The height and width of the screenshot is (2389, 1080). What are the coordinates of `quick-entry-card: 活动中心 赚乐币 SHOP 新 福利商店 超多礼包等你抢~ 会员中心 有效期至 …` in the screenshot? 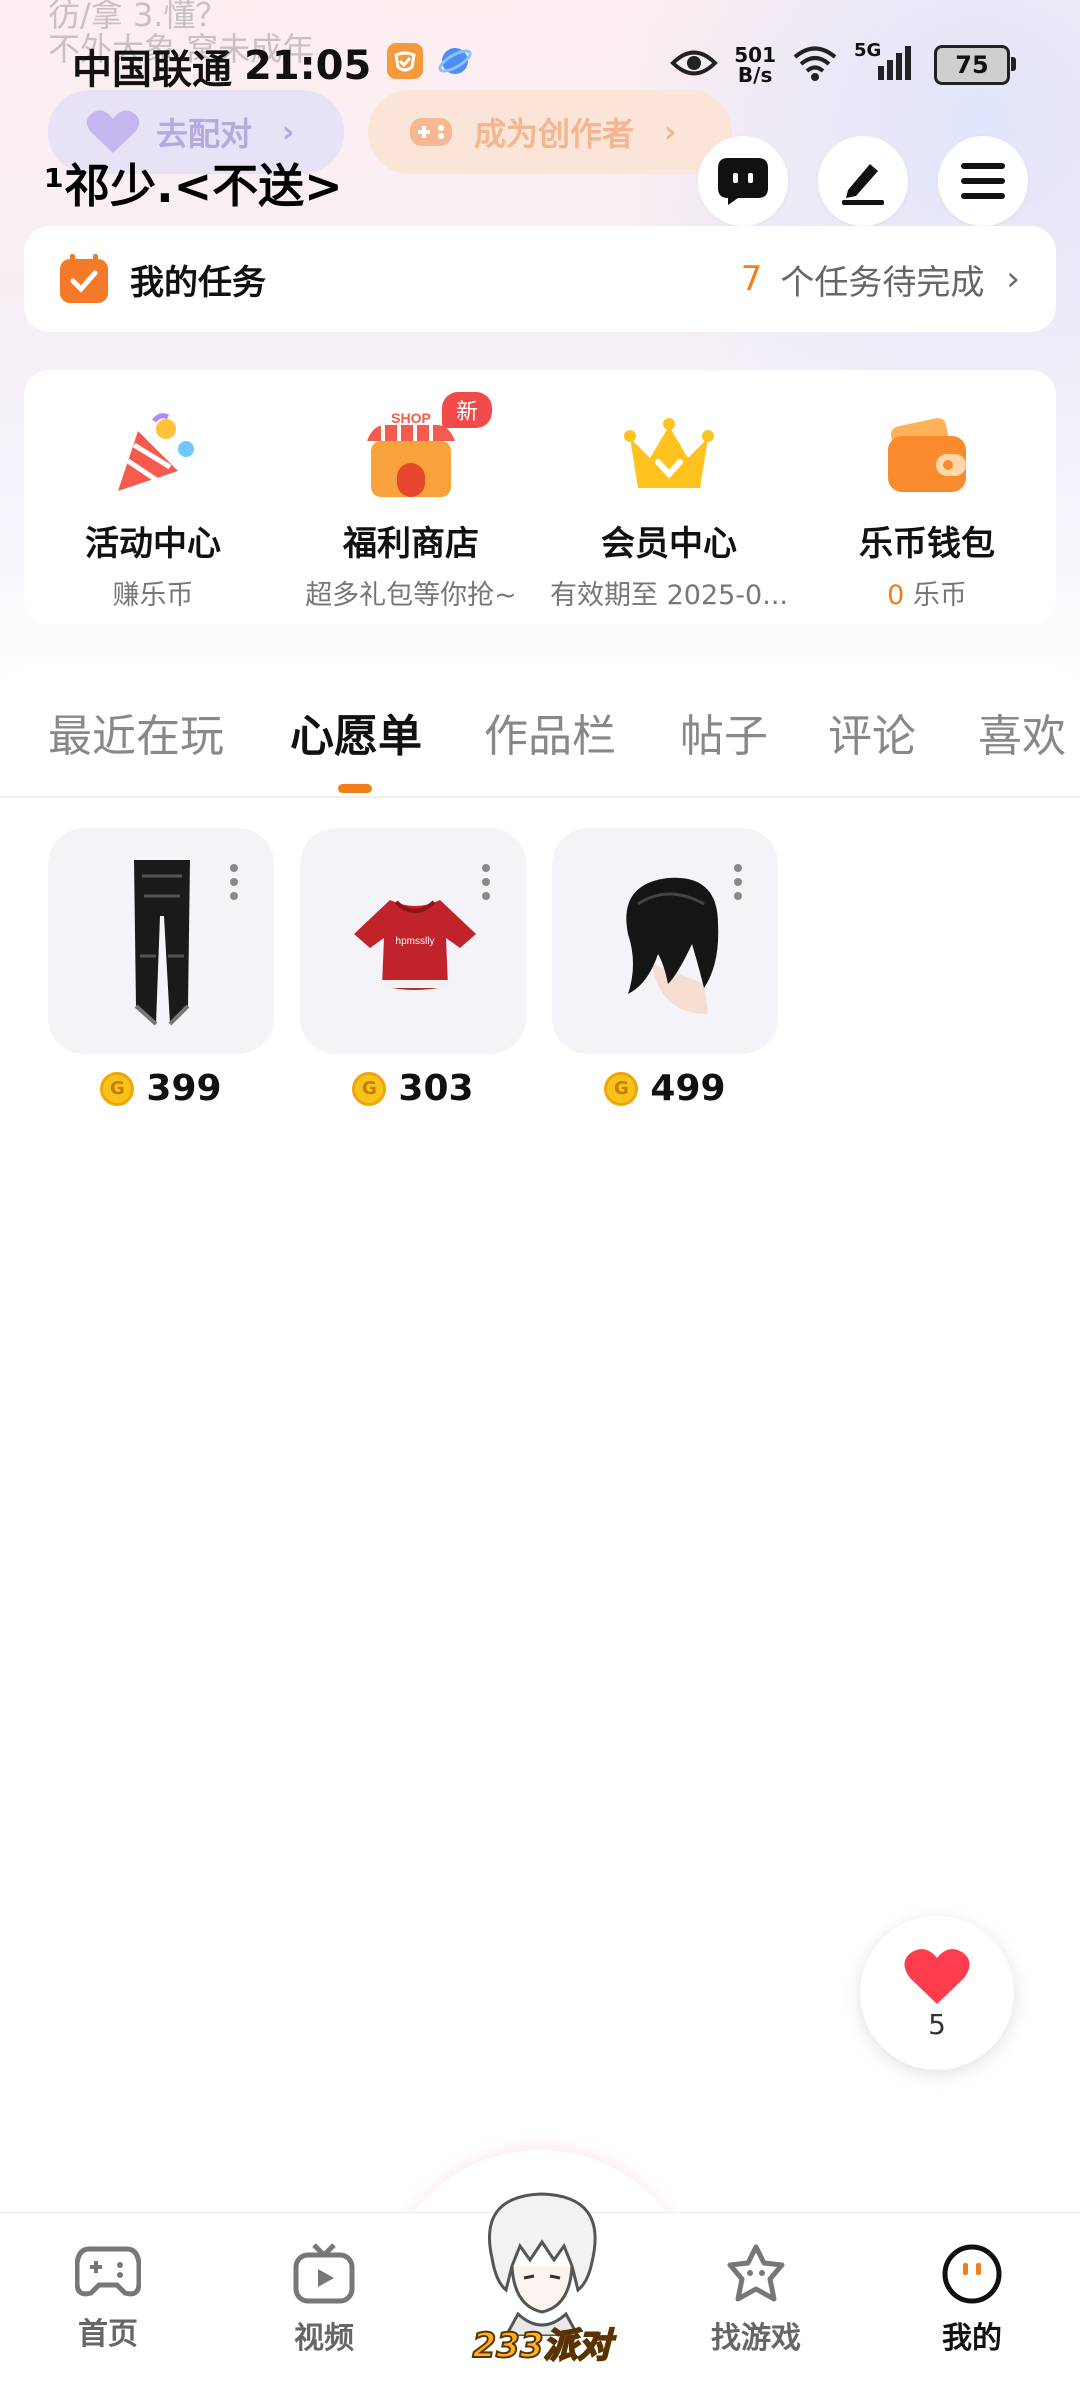 It's located at (540, 498).